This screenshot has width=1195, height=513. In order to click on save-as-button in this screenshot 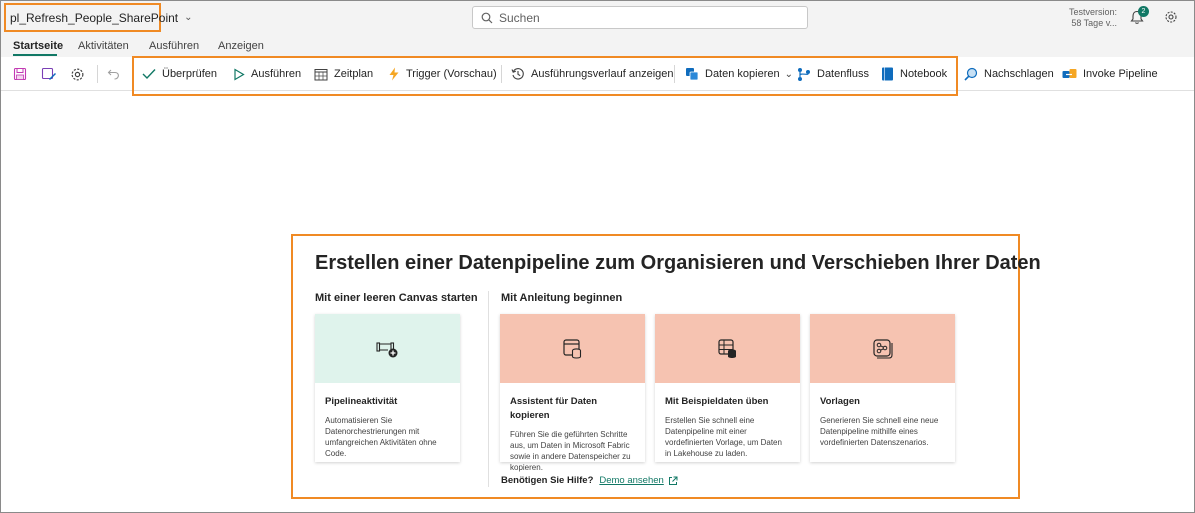, I will do `click(52, 74)`.